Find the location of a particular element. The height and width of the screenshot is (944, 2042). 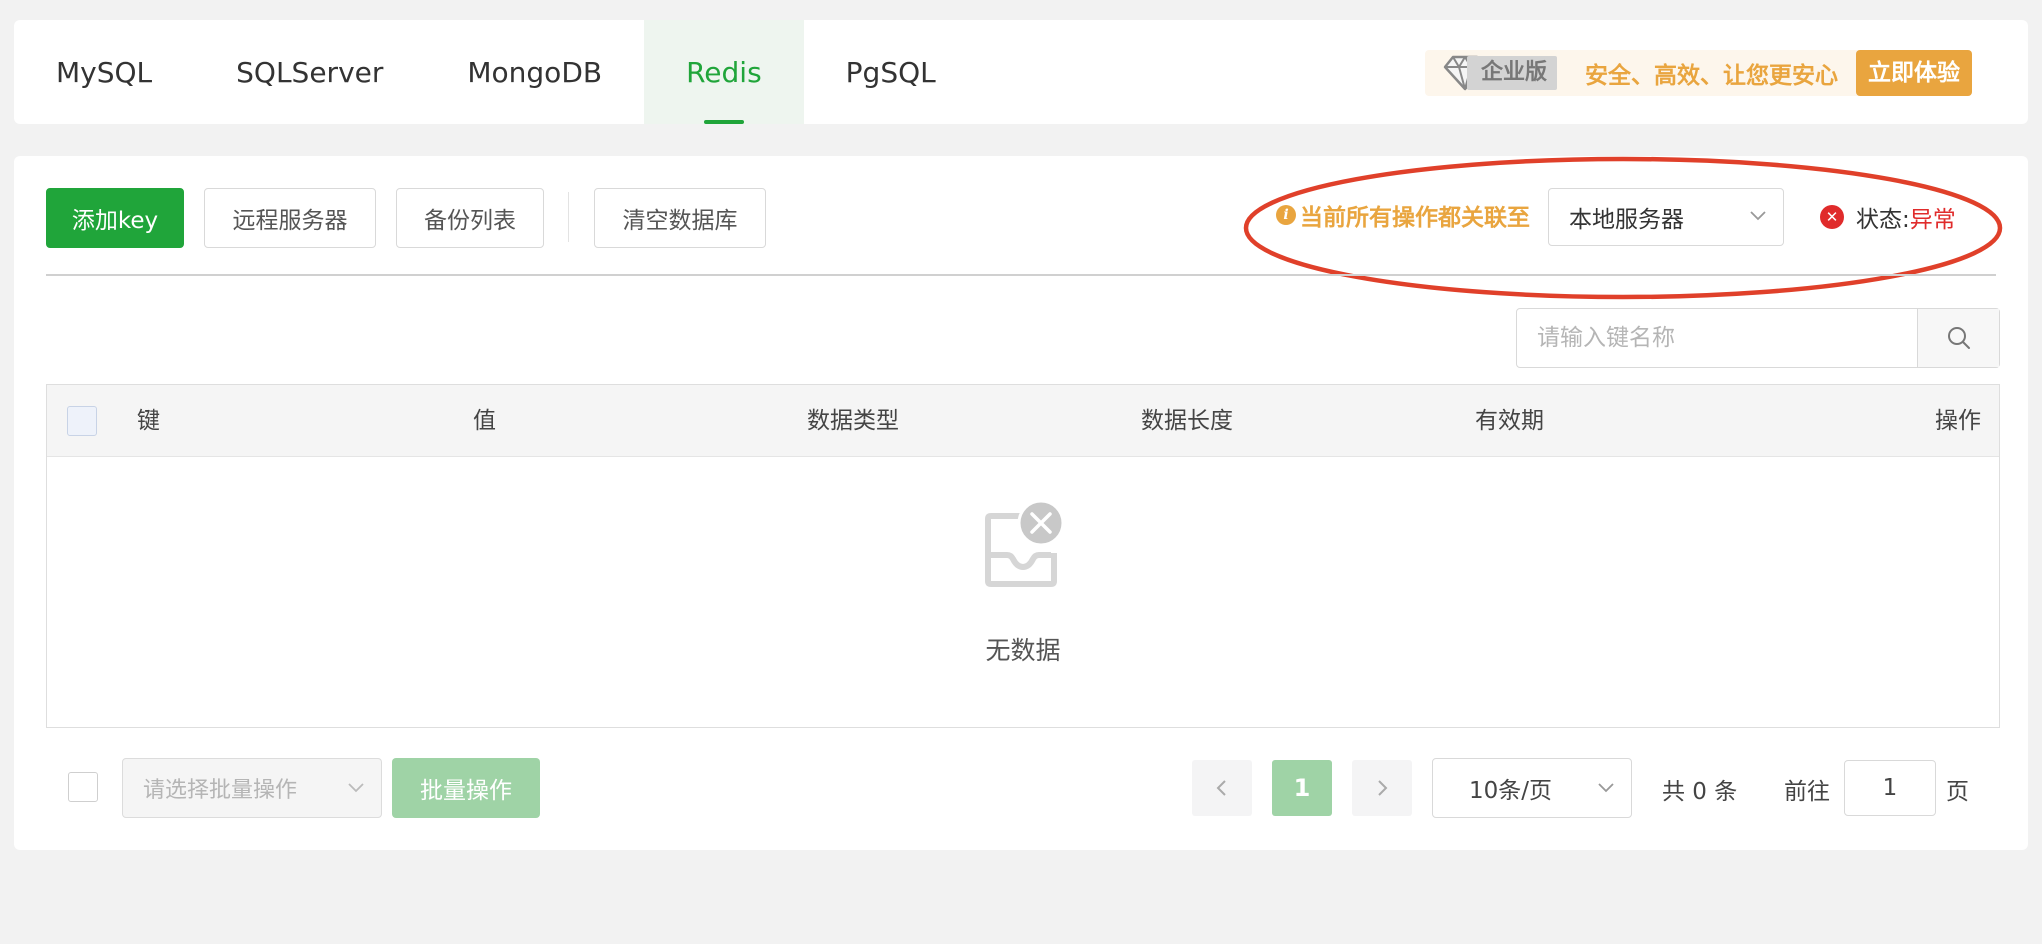

next-page-button is located at coordinates (1382, 788).